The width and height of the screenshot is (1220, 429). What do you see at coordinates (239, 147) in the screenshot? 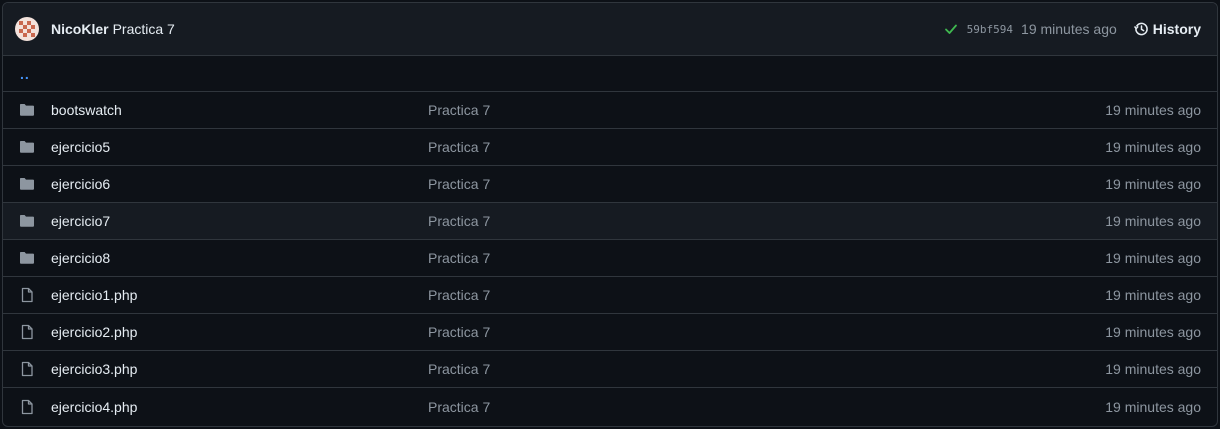
I see `file-name-link: ejercicio5` at bounding box center [239, 147].